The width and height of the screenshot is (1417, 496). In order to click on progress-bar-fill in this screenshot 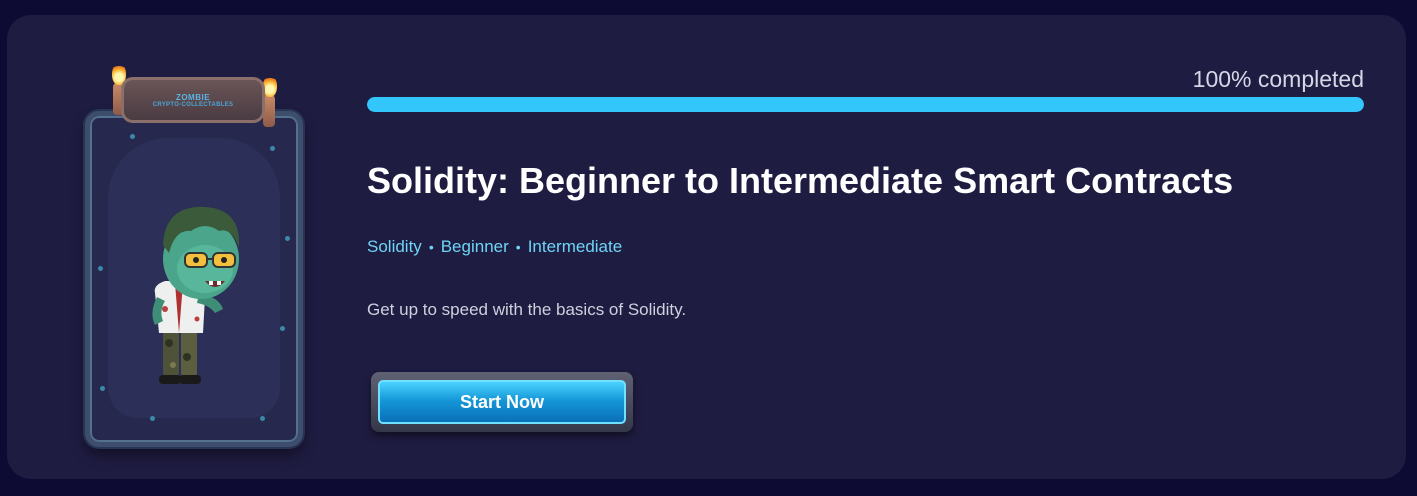, I will do `click(865, 104)`.